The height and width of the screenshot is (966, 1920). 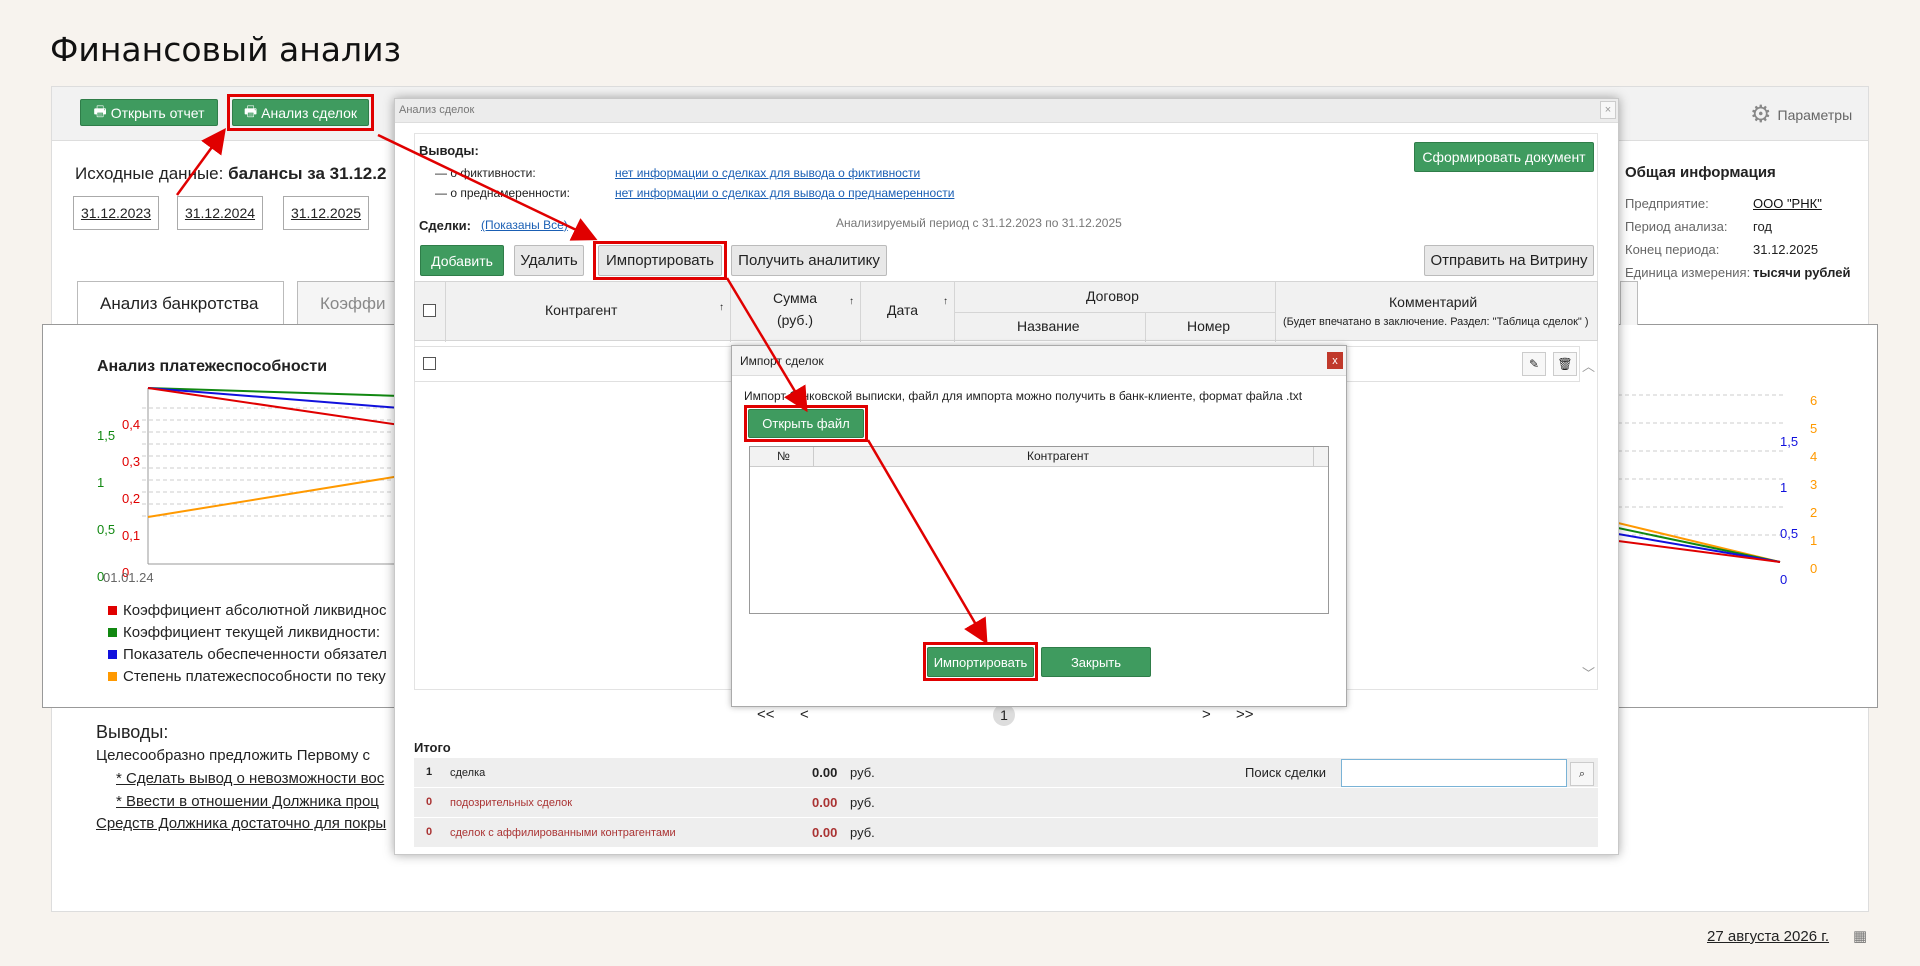 What do you see at coordinates (1006, 803) in the screenshot?
I see `totals-row` at bounding box center [1006, 803].